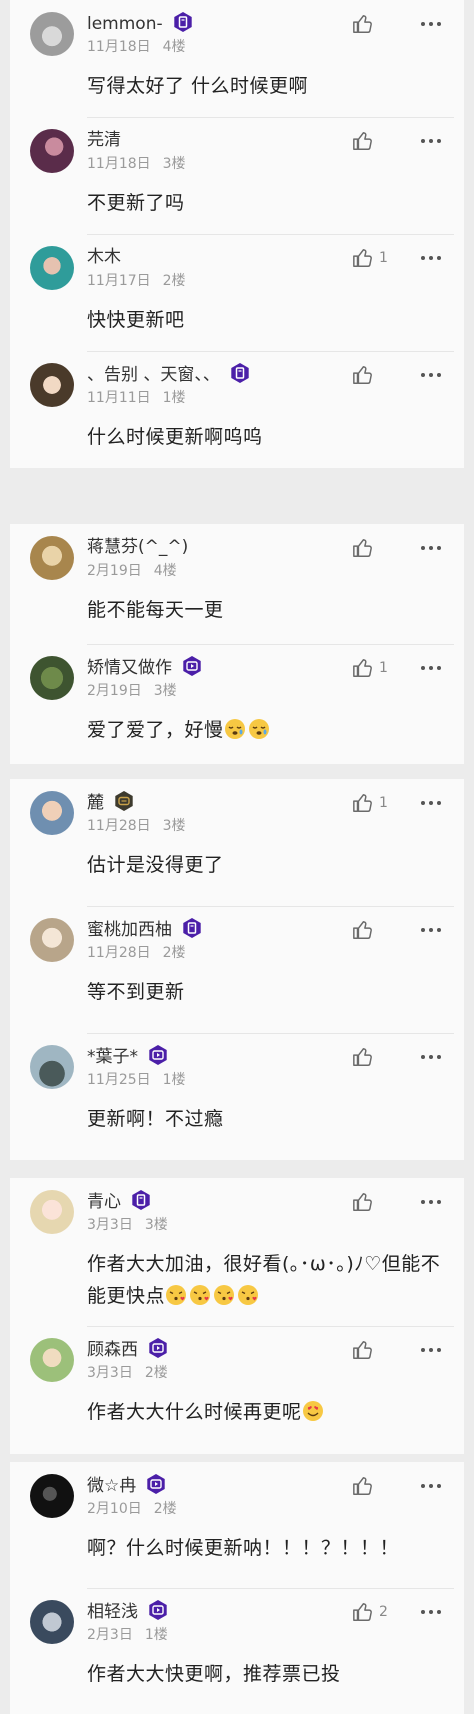 The image size is (474, 1714). I want to click on comment-meta: 11月25日 1楼, so click(136, 1080).